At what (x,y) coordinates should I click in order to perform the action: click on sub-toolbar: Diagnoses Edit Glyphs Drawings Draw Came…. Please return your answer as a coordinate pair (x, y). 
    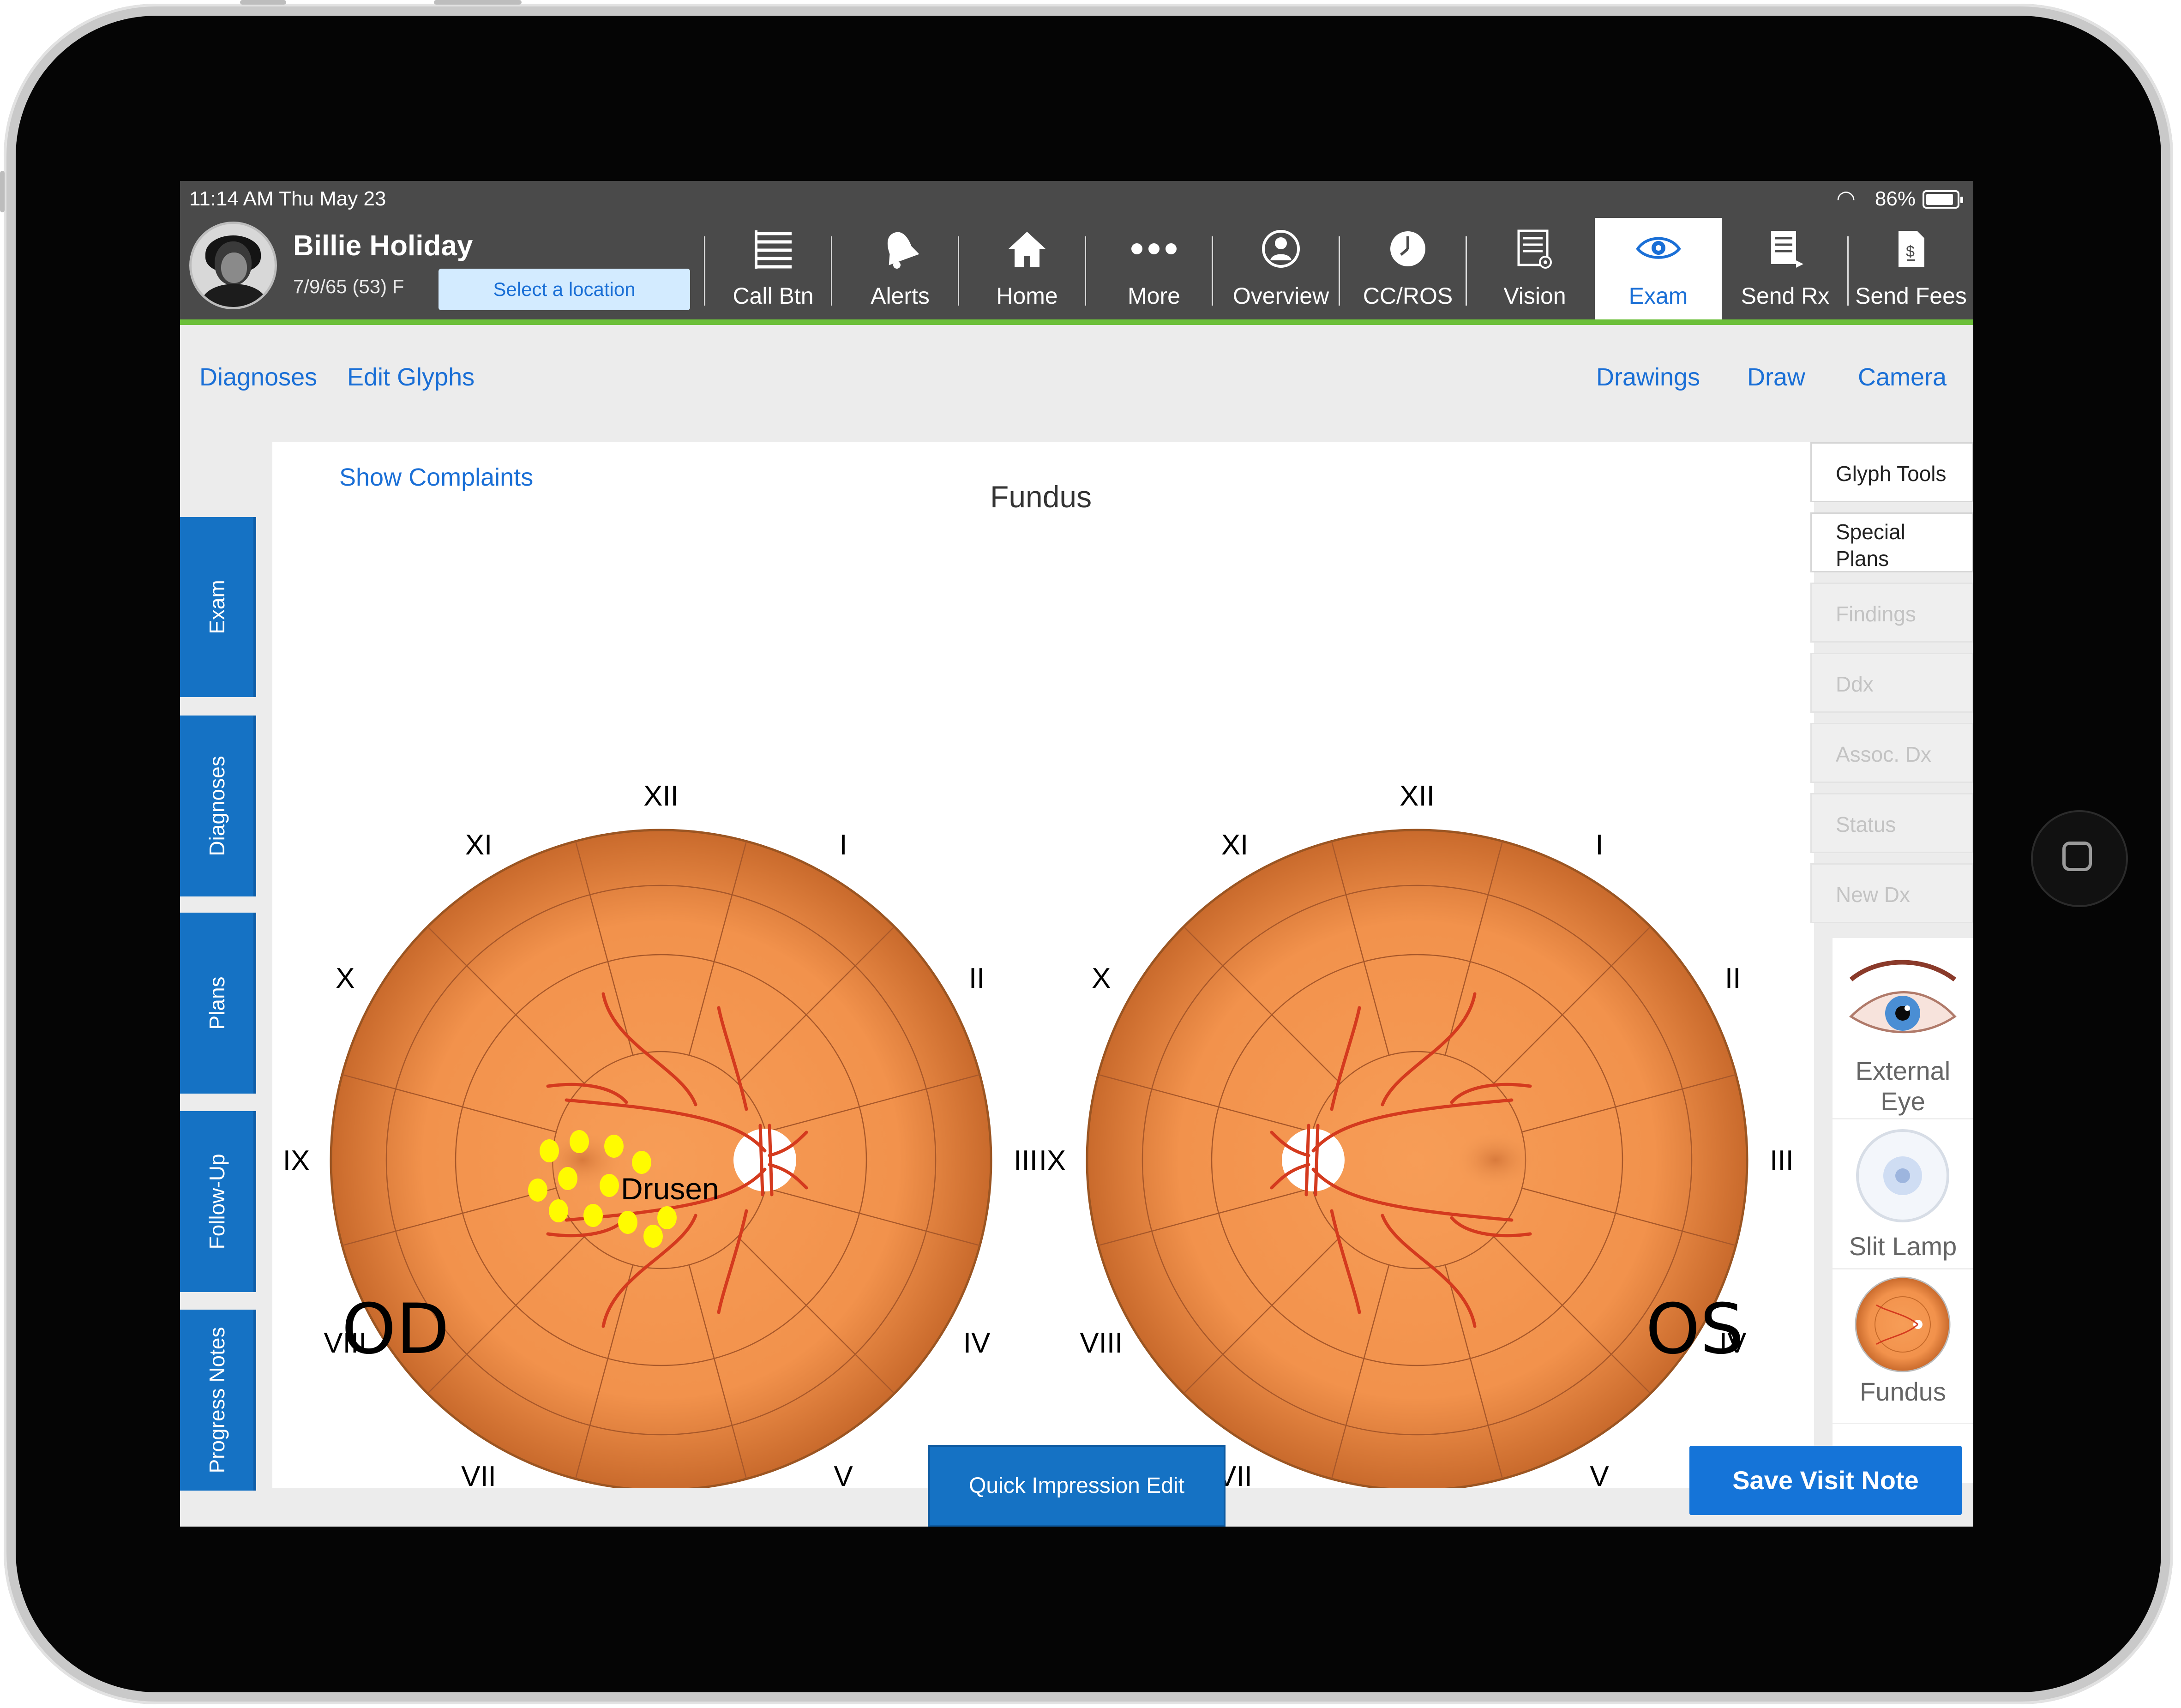
    Looking at the image, I should click on (1076, 376).